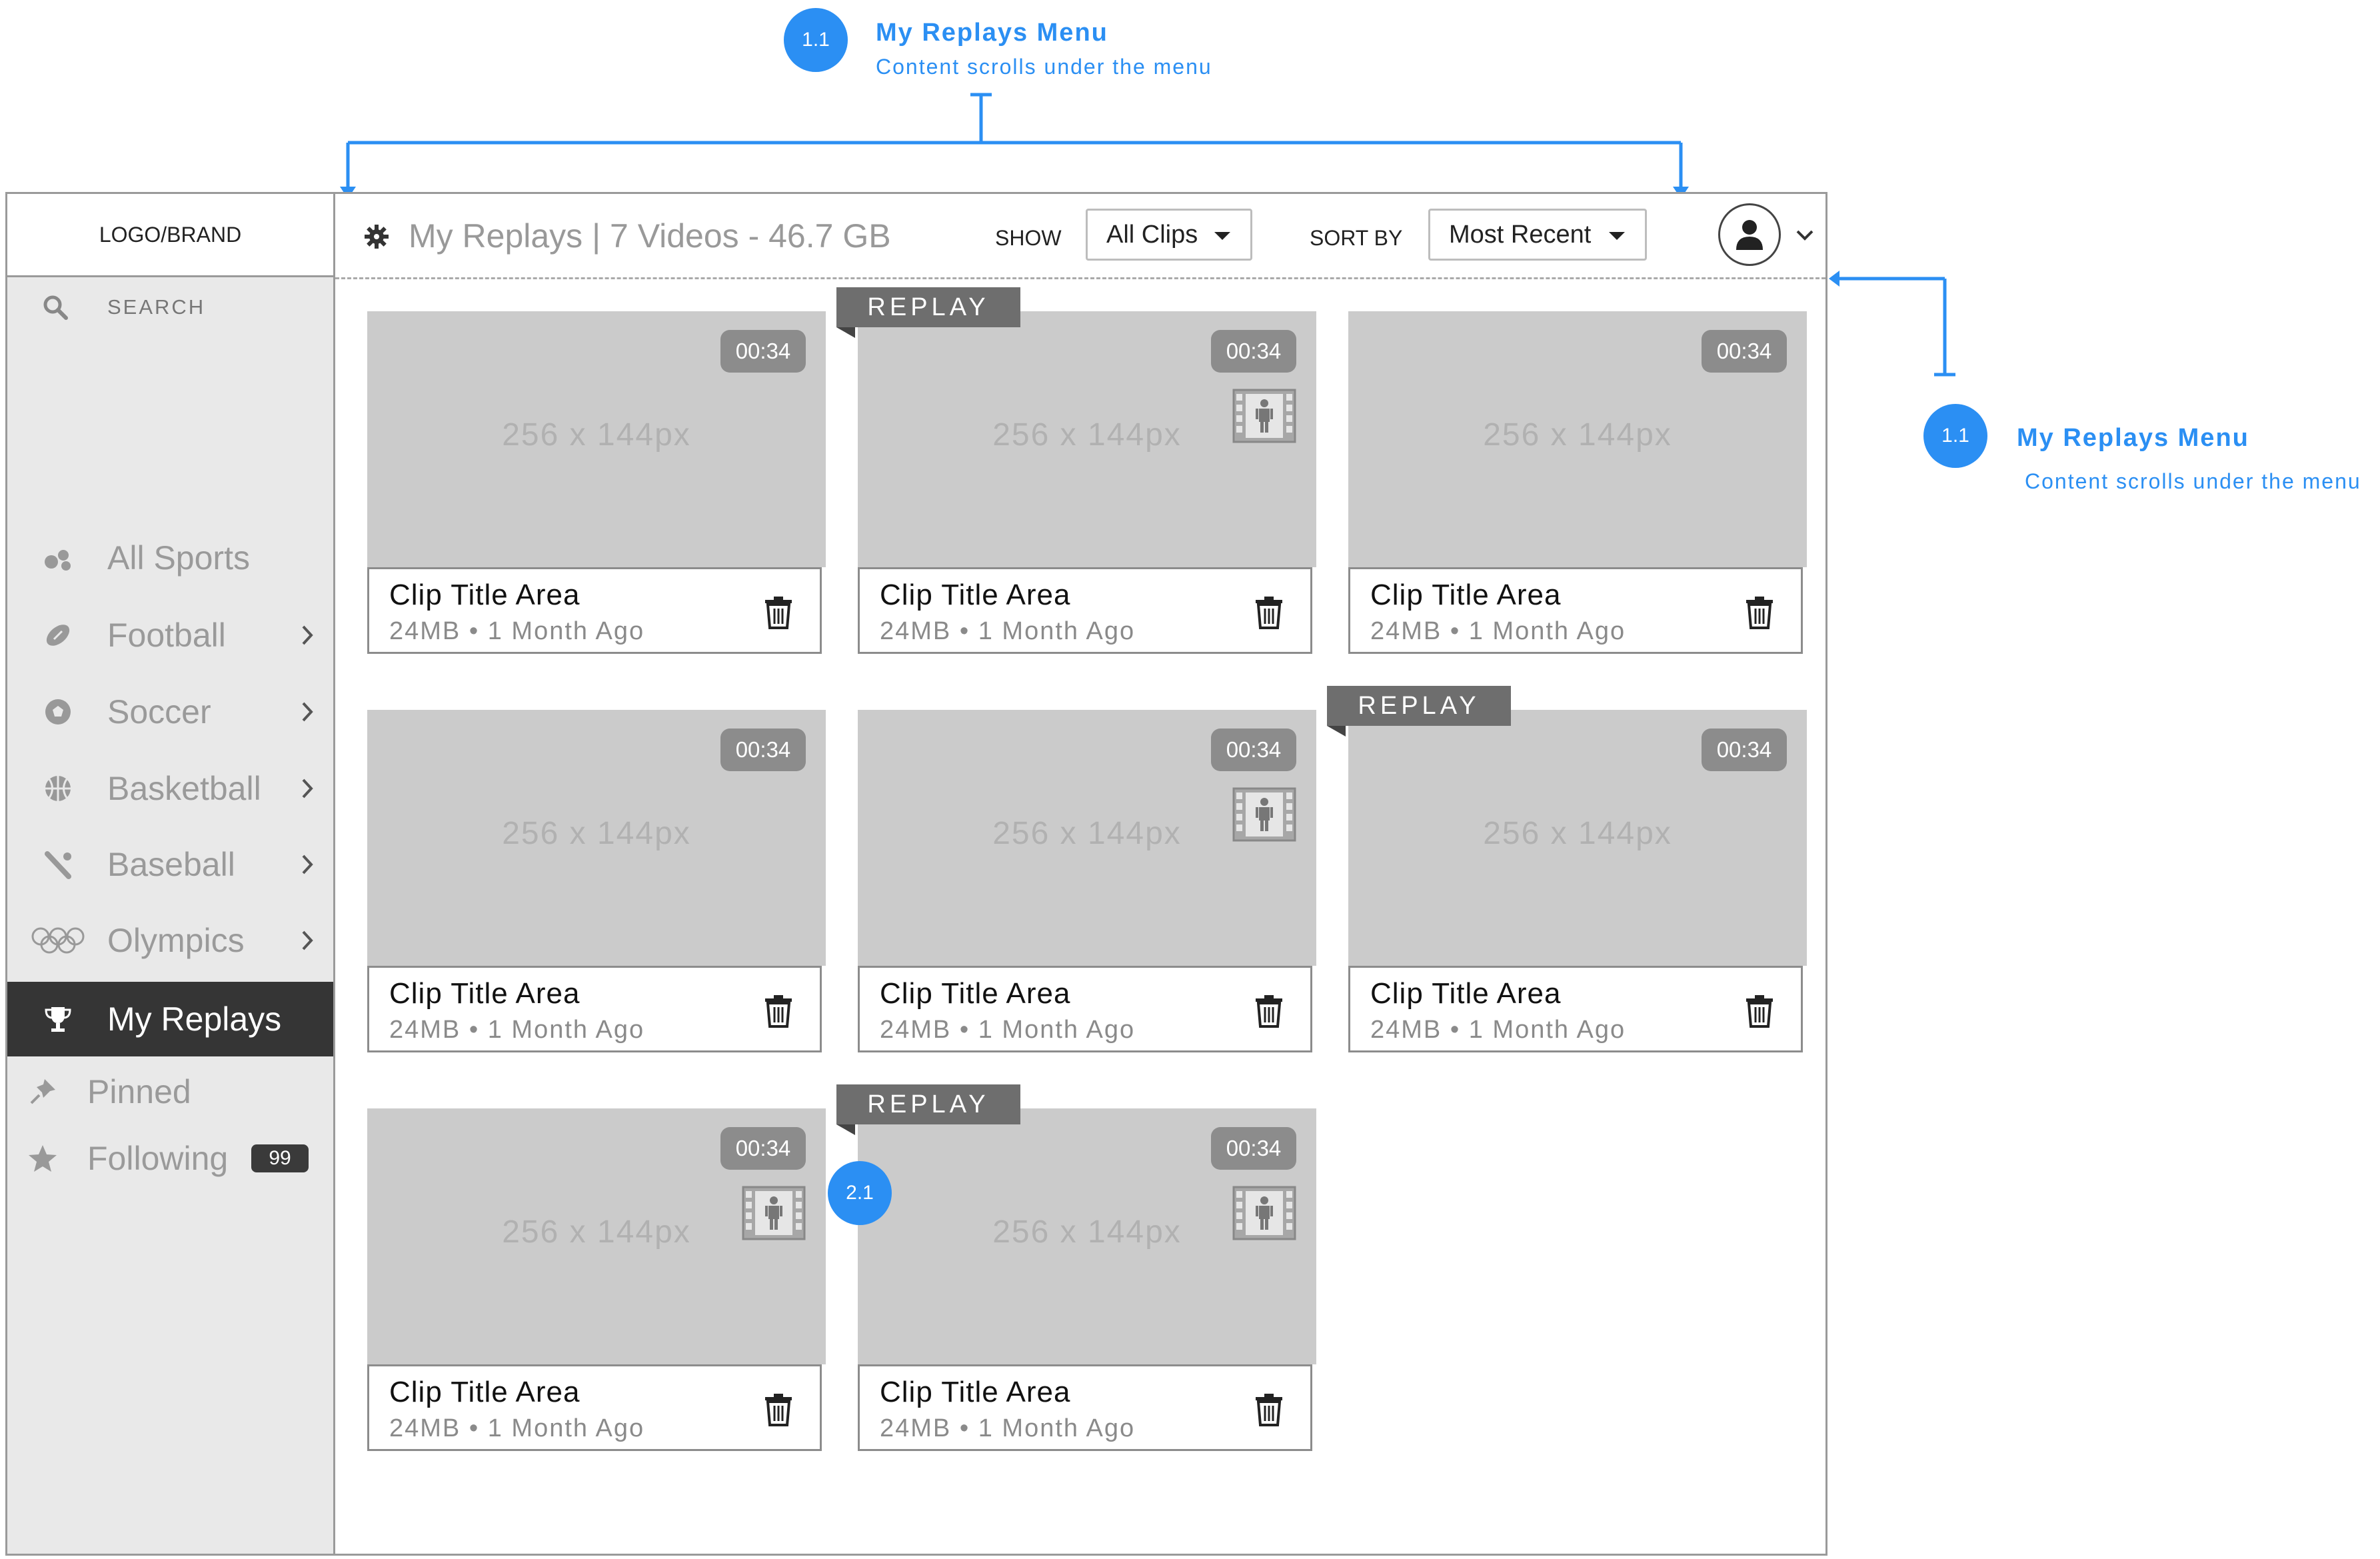 This screenshot has width=2380, height=1559. I want to click on basketball-icon, so click(58, 788).